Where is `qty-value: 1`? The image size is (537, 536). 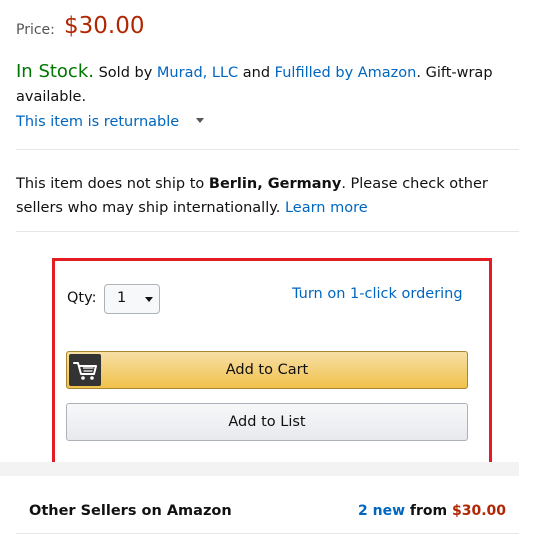 qty-value: 1 is located at coordinates (122, 298).